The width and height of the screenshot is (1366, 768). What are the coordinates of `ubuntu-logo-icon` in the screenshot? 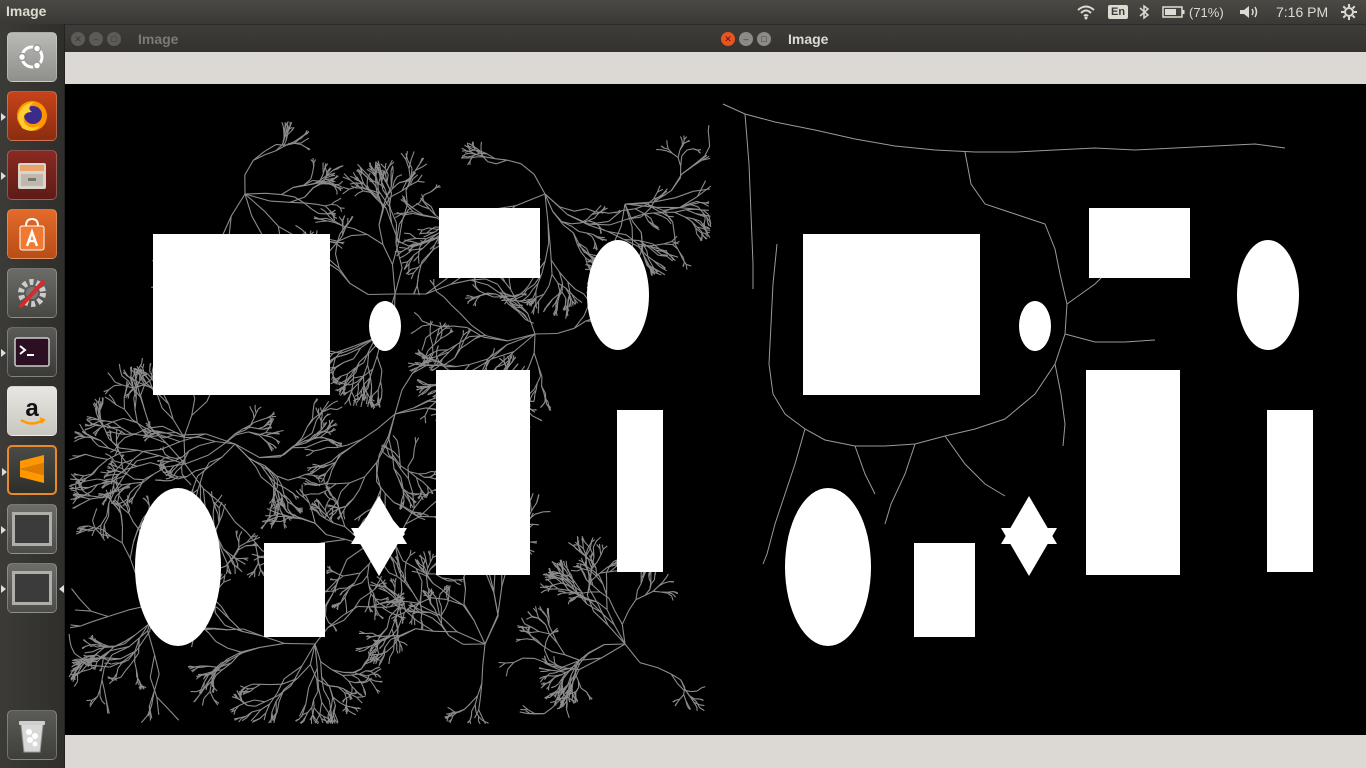 It's located at (30, 57).